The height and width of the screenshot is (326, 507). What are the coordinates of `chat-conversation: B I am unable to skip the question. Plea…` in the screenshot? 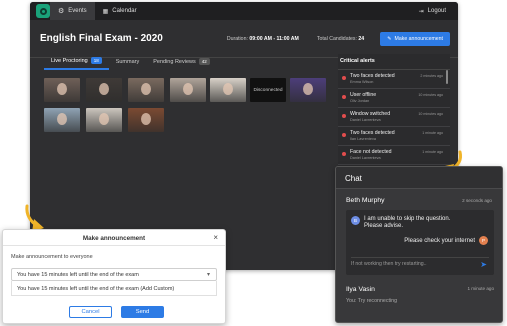 It's located at (420, 242).